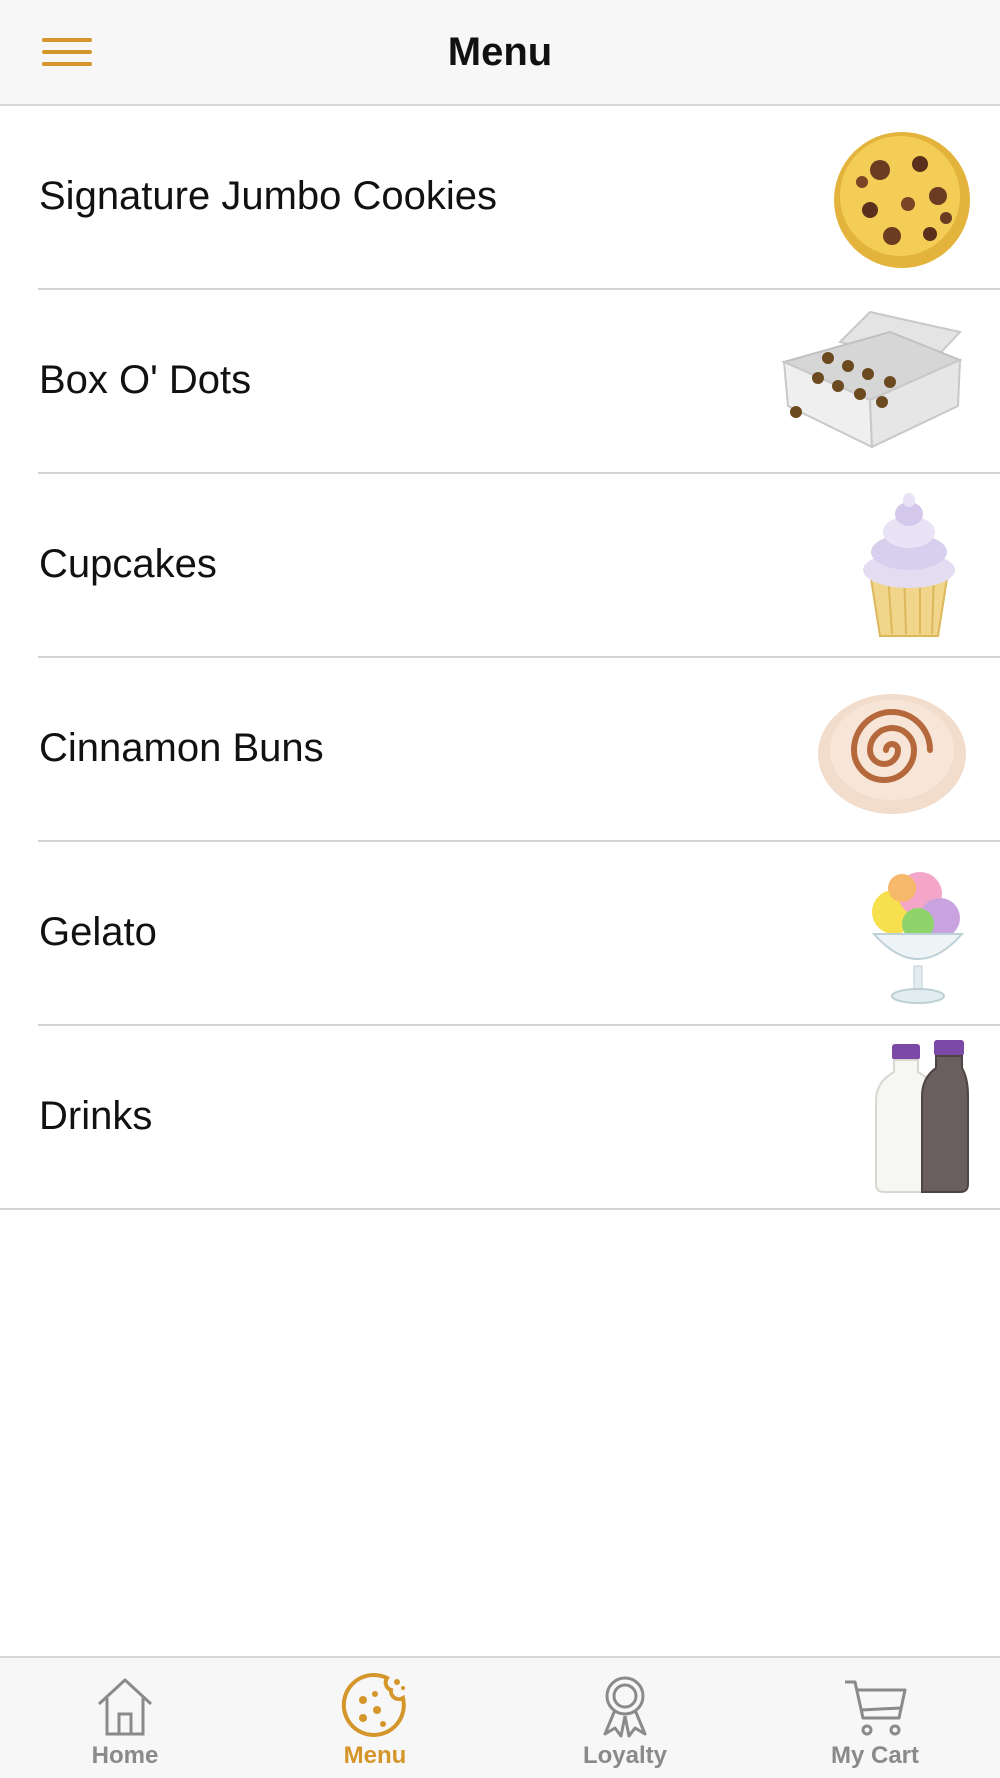 Image resolution: width=1000 pixels, height=1778 pixels. What do you see at coordinates (870, 1118) in the screenshot?
I see `milk-bottles-image` at bounding box center [870, 1118].